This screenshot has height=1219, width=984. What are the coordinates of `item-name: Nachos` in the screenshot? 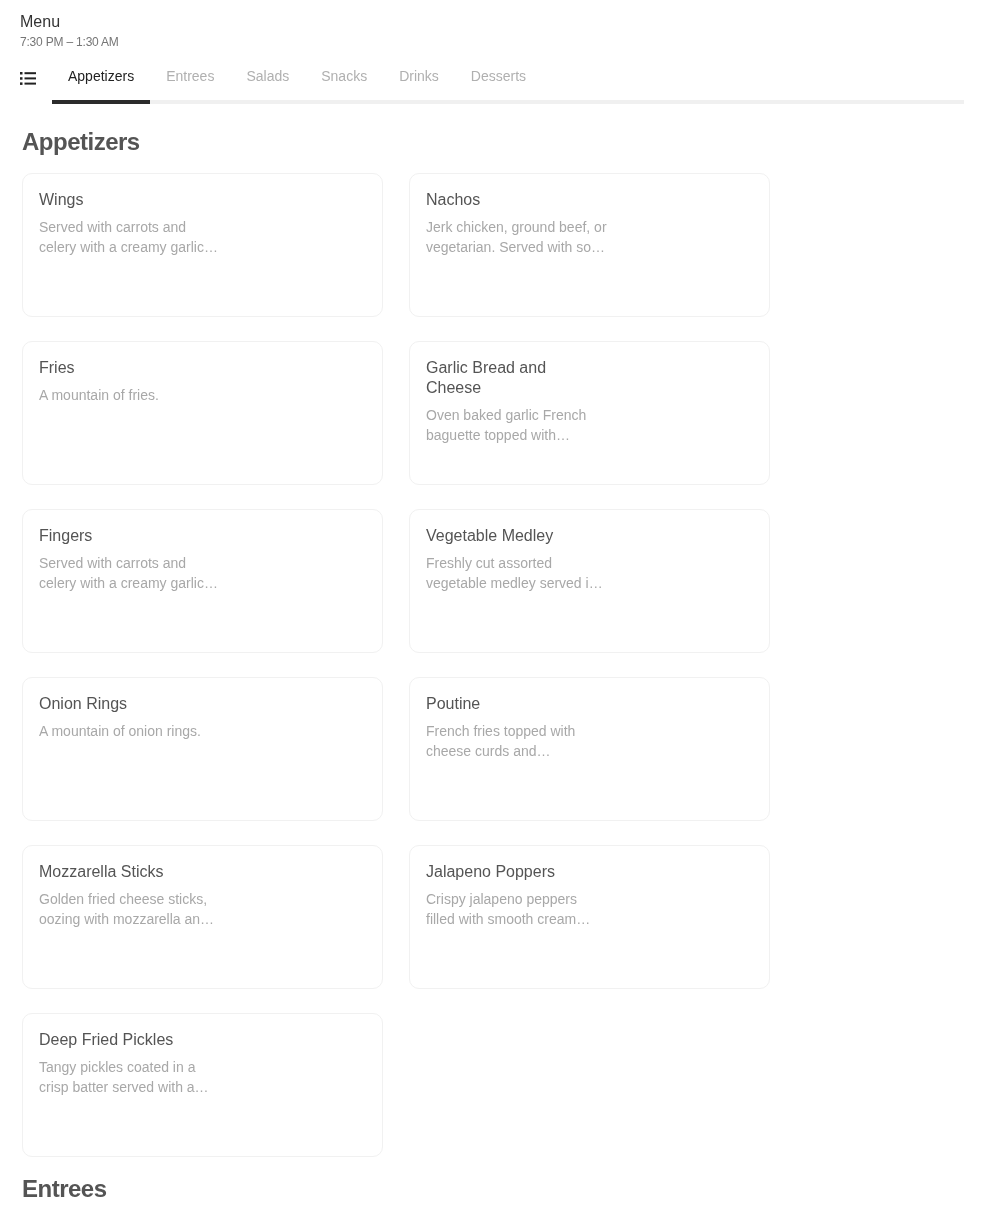 It's located at (454, 200).